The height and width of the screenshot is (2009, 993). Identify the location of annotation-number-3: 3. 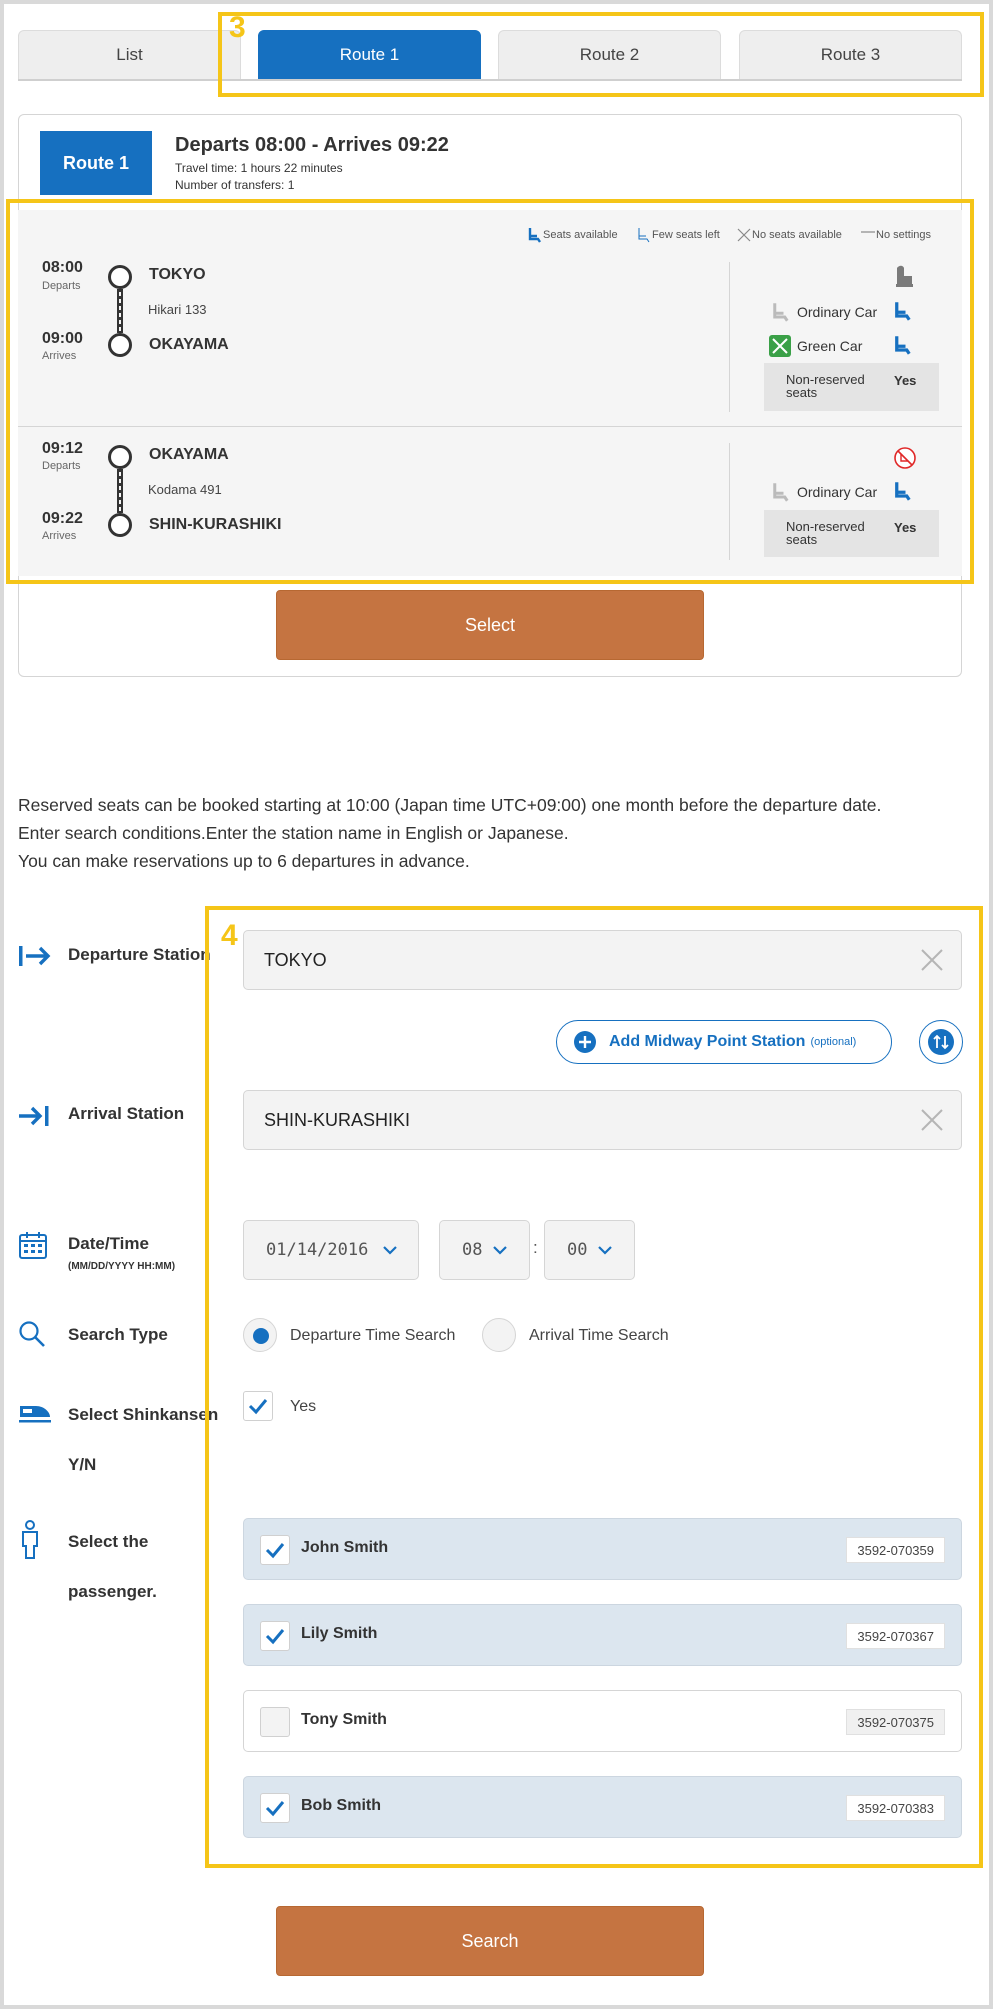
(237, 27).